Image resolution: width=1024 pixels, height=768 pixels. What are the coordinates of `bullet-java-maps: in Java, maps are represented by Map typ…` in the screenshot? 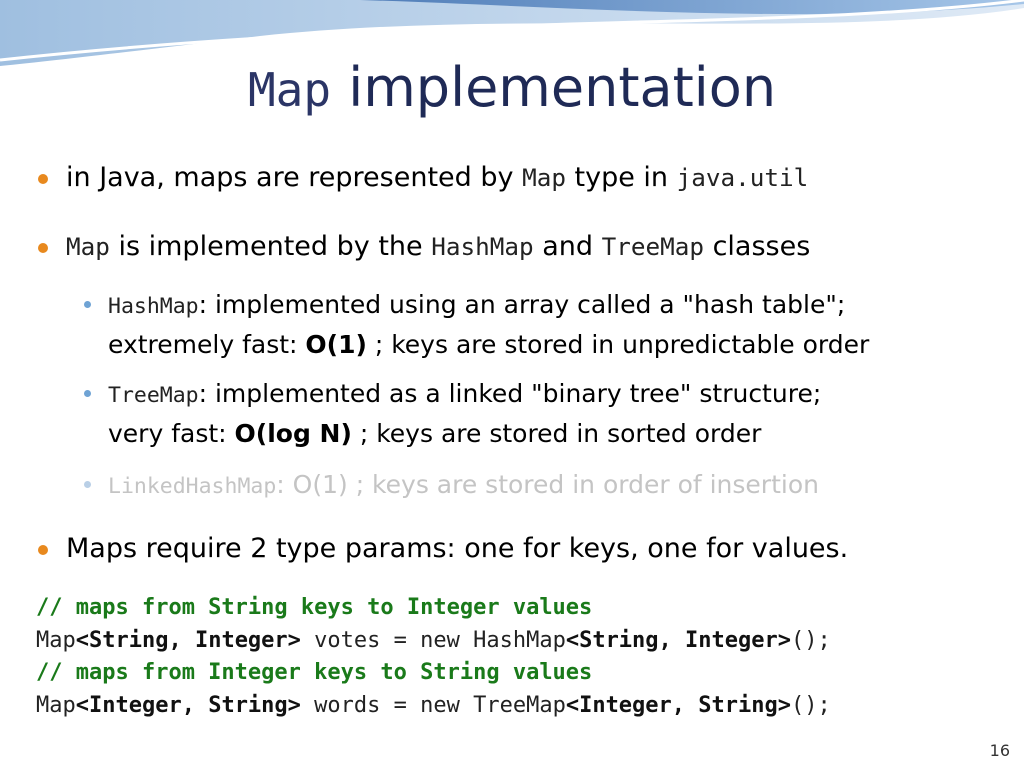 It's located at (423, 177).